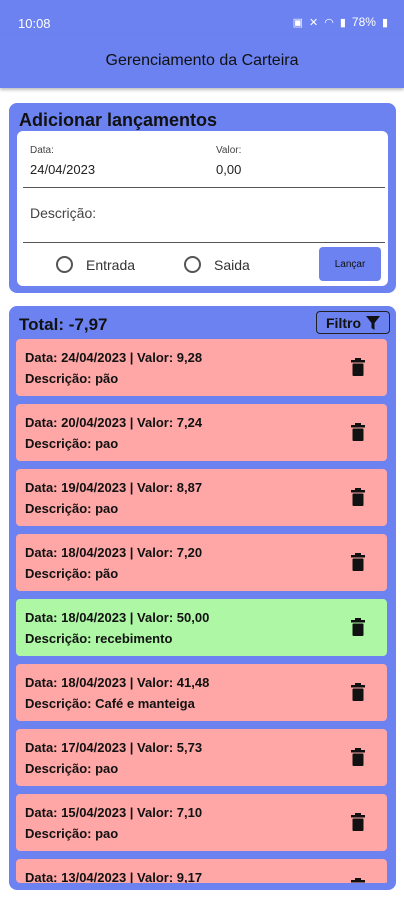 The width and height of the screenshot is (404, 900). Describe the element at coordinates (63, 213) in the screenshot. I see `description-placeholder: Descrição:` at that location.